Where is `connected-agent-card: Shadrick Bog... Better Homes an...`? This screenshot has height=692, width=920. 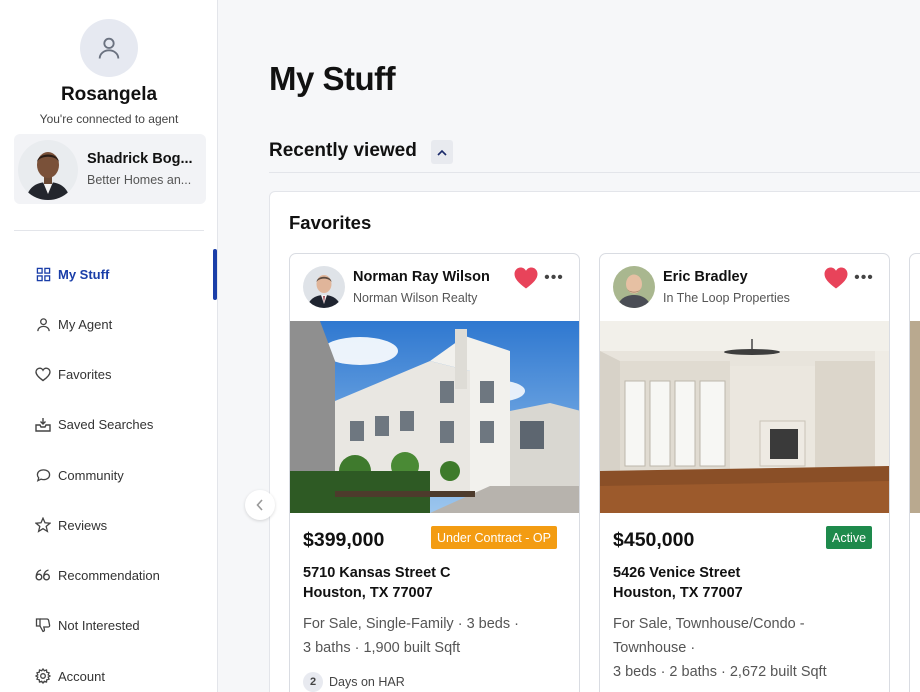 connected-agent-card: Shadrick Bog... Better Homes an... is located at coordinates (110, 169).